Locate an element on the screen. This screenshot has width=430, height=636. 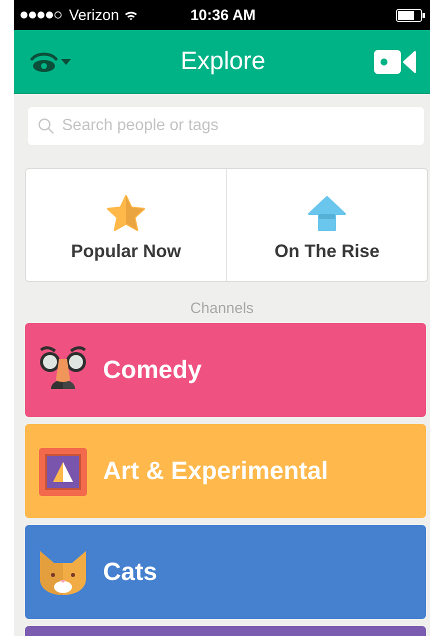
signal-icon is located at coordinates (42, 15).